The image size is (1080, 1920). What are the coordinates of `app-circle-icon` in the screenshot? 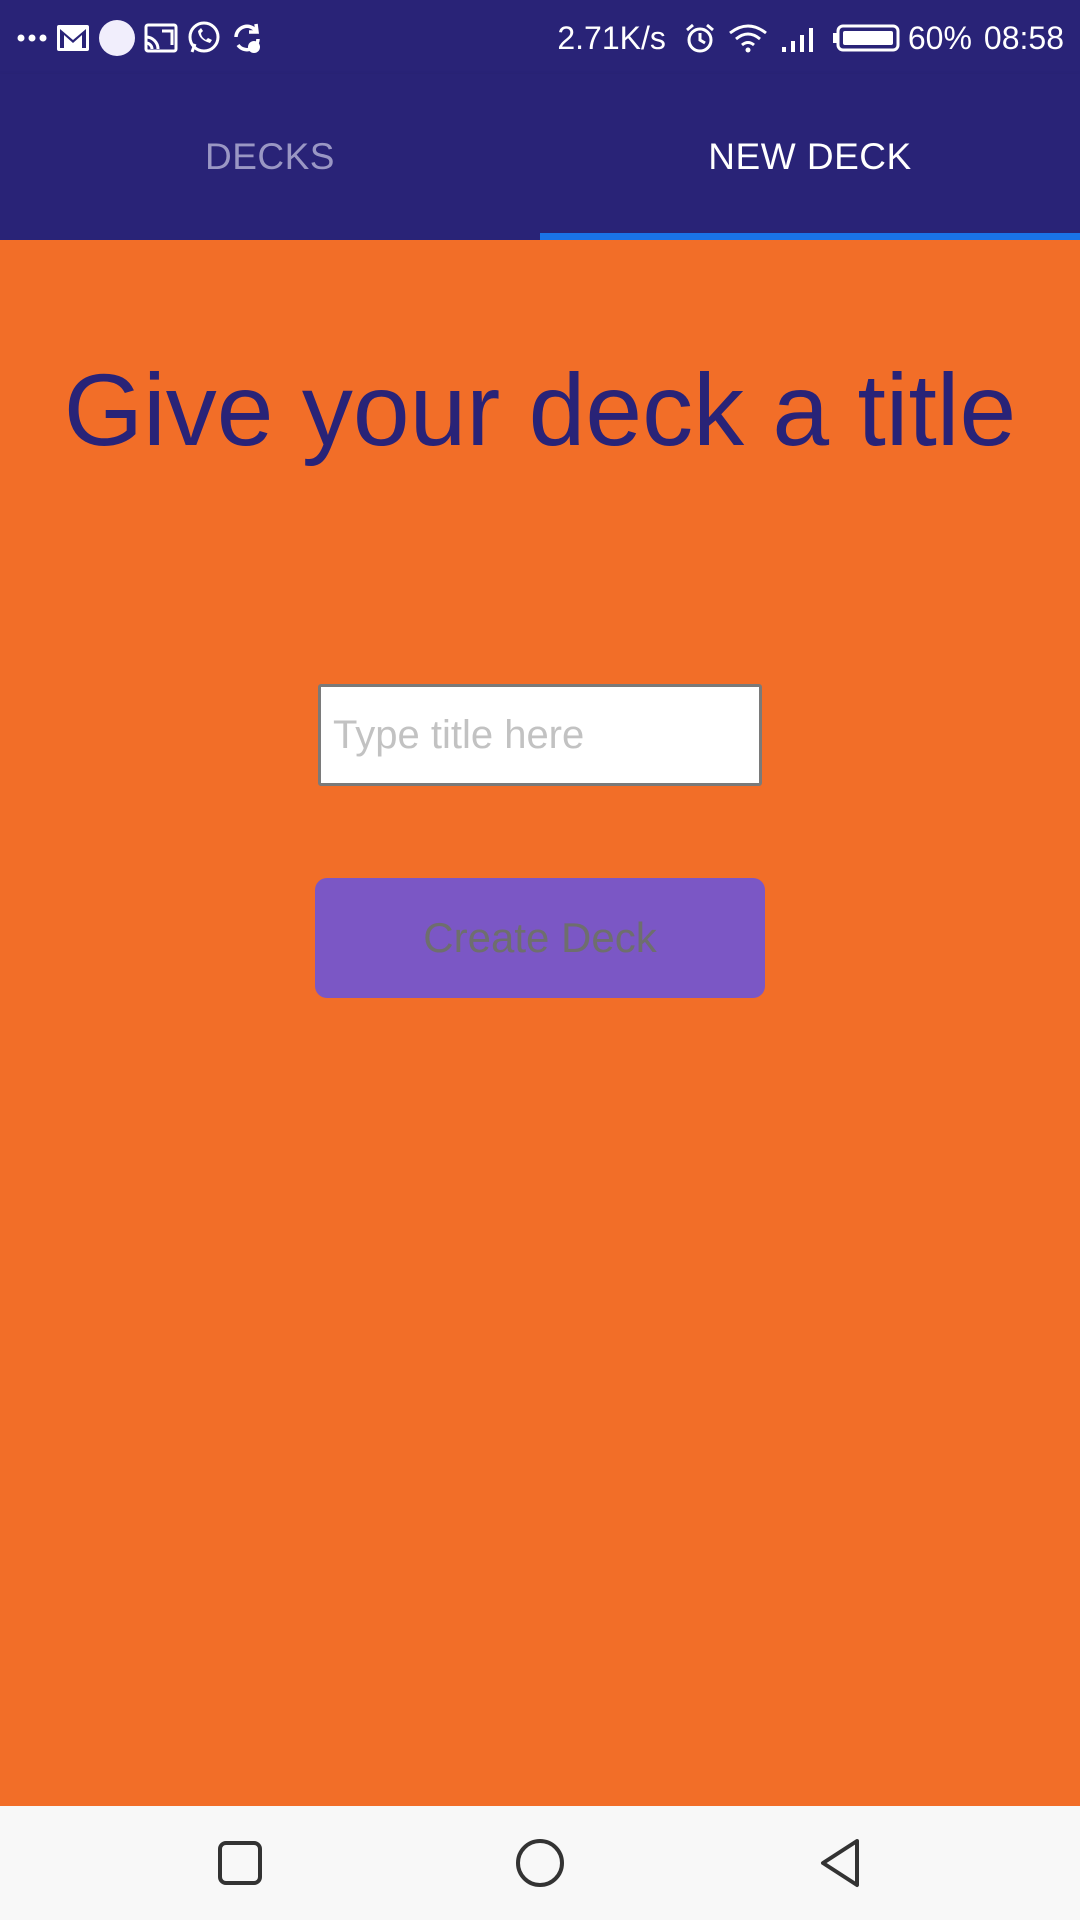 It's located at (117, 38).